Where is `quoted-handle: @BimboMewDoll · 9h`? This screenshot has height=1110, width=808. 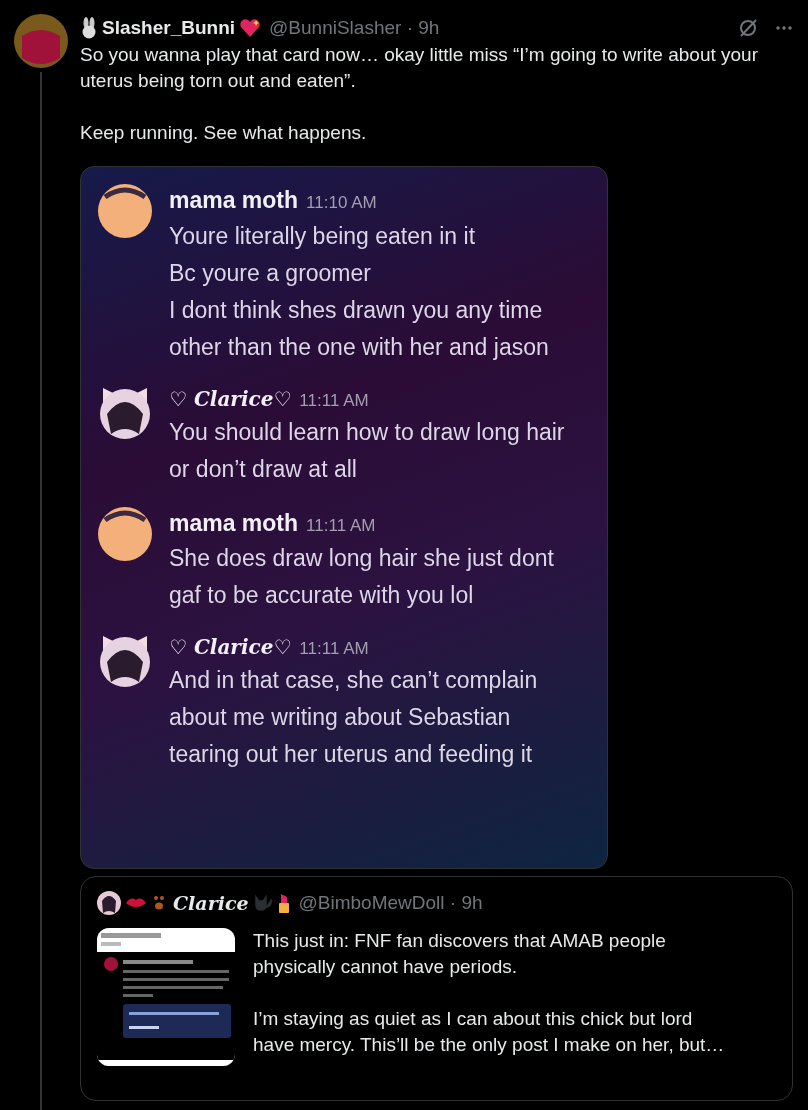
quoted-handle: @BimboMewDoll · 9h is located at coordinates (390, 903).